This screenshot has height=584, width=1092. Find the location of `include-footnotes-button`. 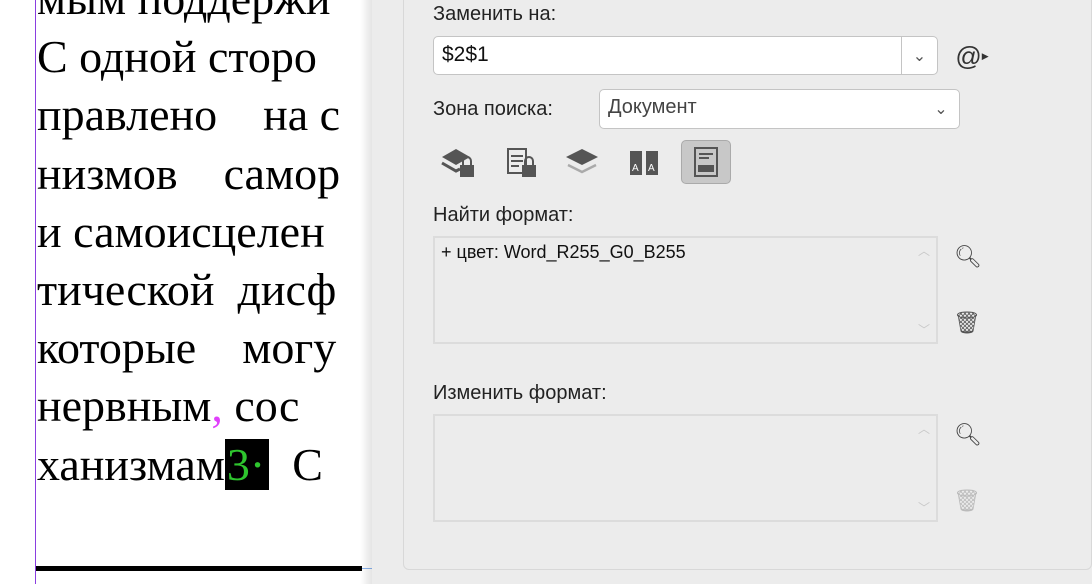

include-footnotes-button is located at coordinates (706, 162).